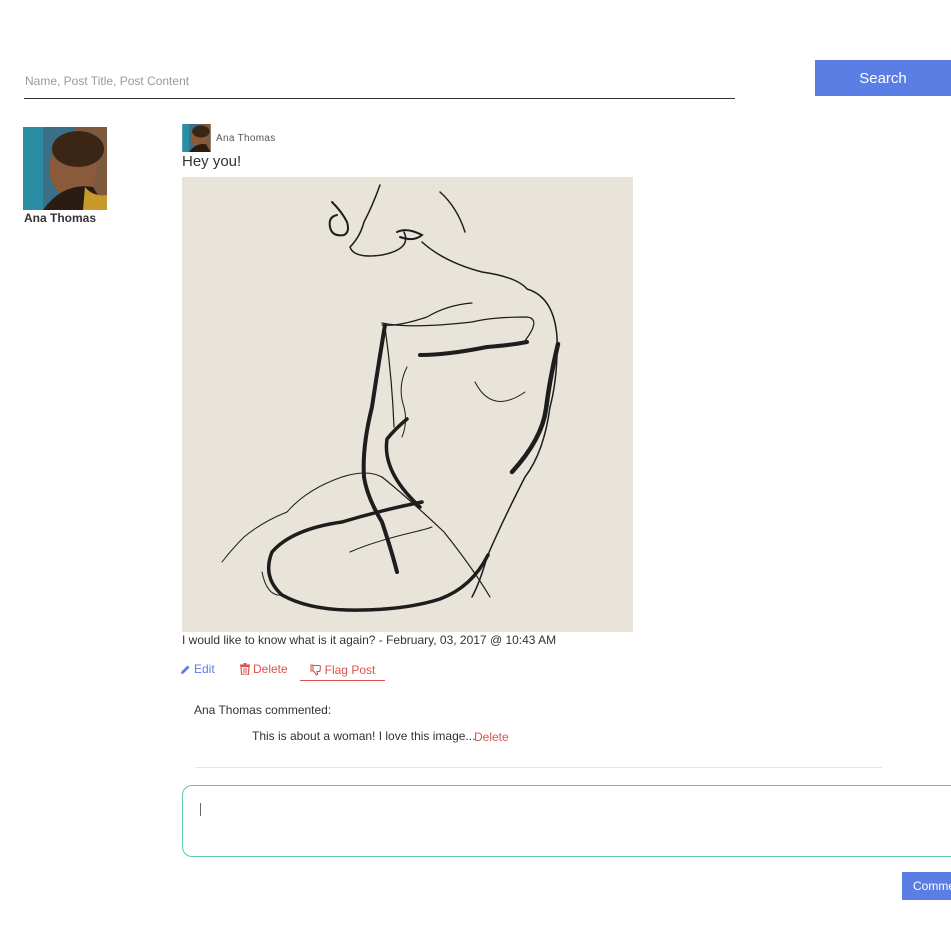 This screenshot has width=951, height=951. What do you see at coordinates (246, 138) in the screenshot?
I see `post-author-name: Ana Thomas` at bounding box center [246, 138].